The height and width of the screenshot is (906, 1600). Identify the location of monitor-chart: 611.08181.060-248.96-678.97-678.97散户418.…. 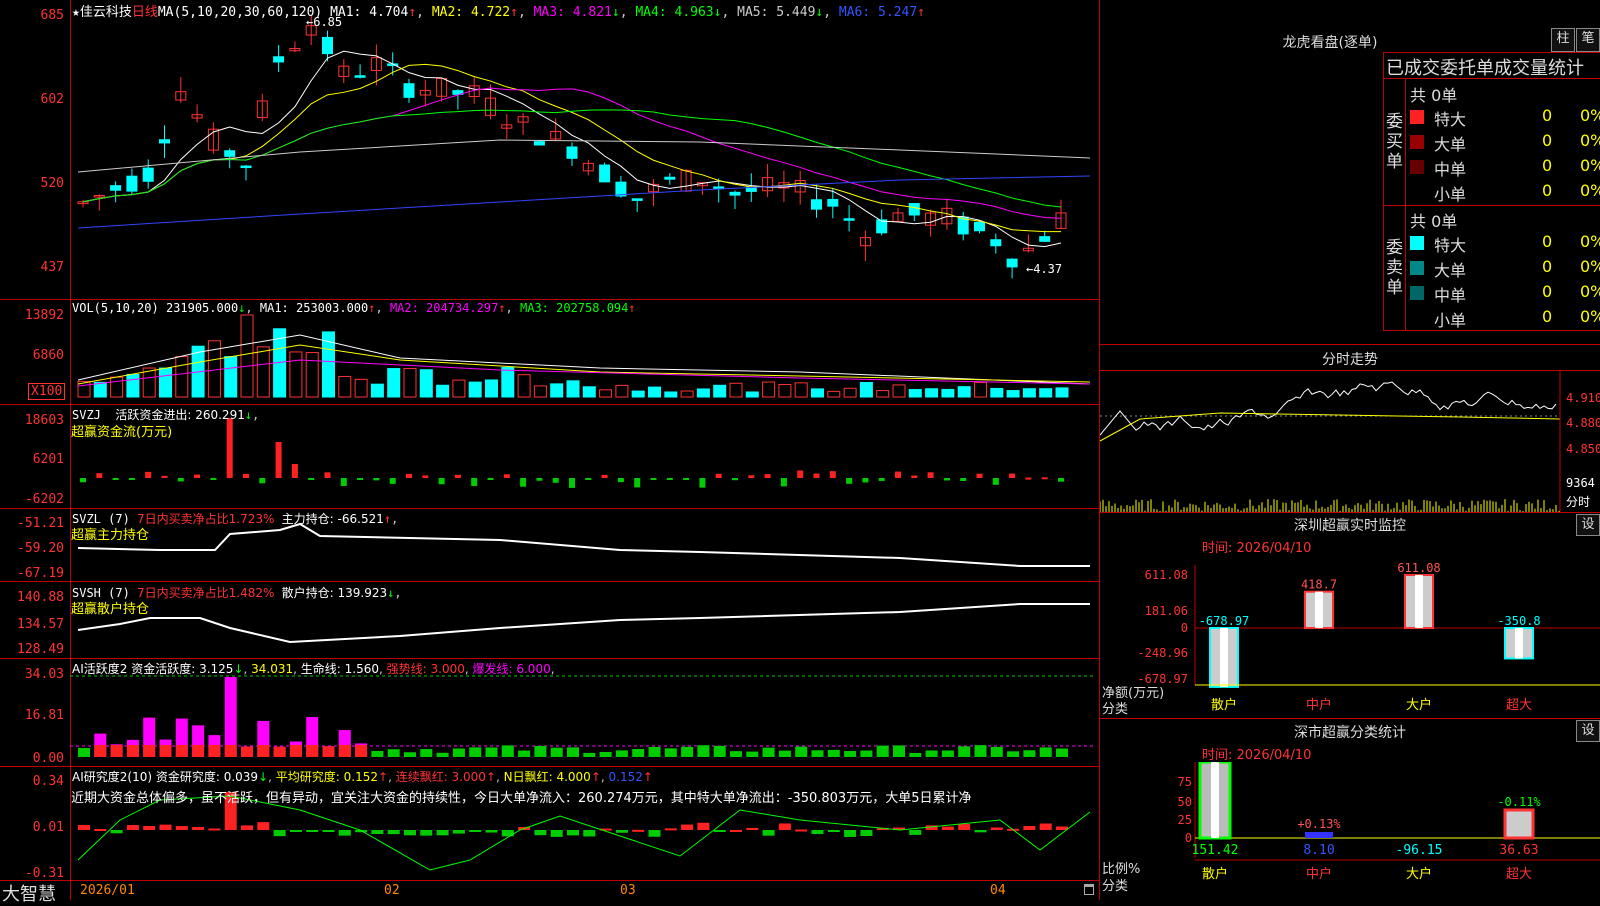
(1350, 637).